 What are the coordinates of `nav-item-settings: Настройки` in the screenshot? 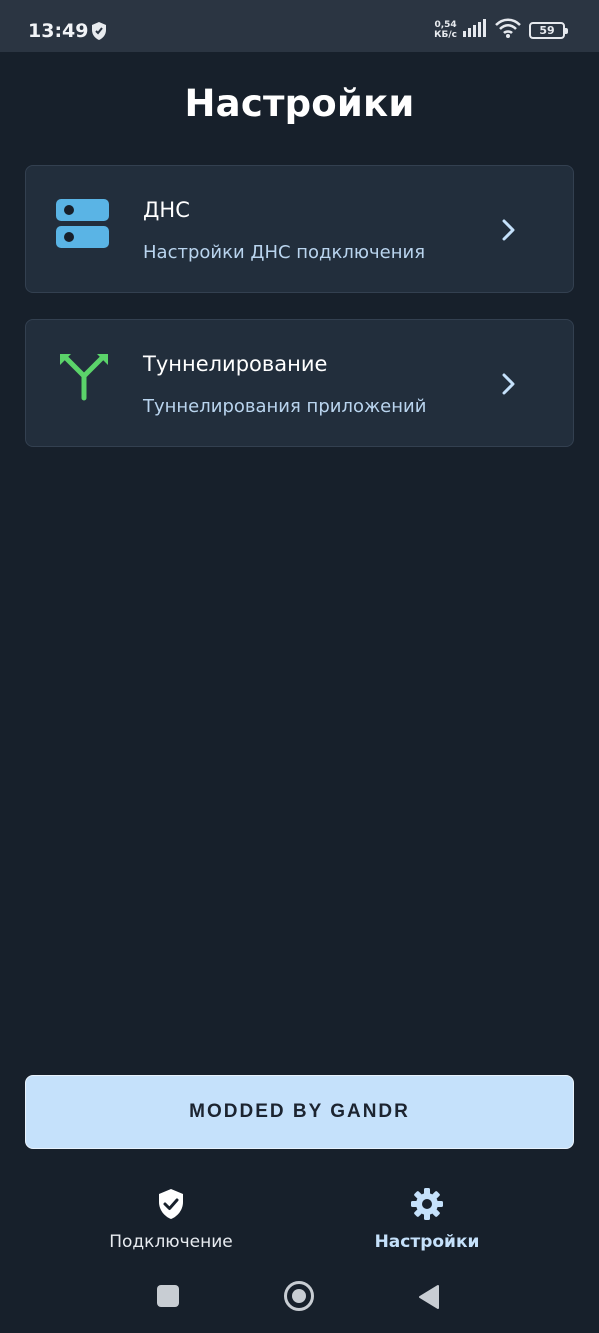 It's located at (427, 1220).